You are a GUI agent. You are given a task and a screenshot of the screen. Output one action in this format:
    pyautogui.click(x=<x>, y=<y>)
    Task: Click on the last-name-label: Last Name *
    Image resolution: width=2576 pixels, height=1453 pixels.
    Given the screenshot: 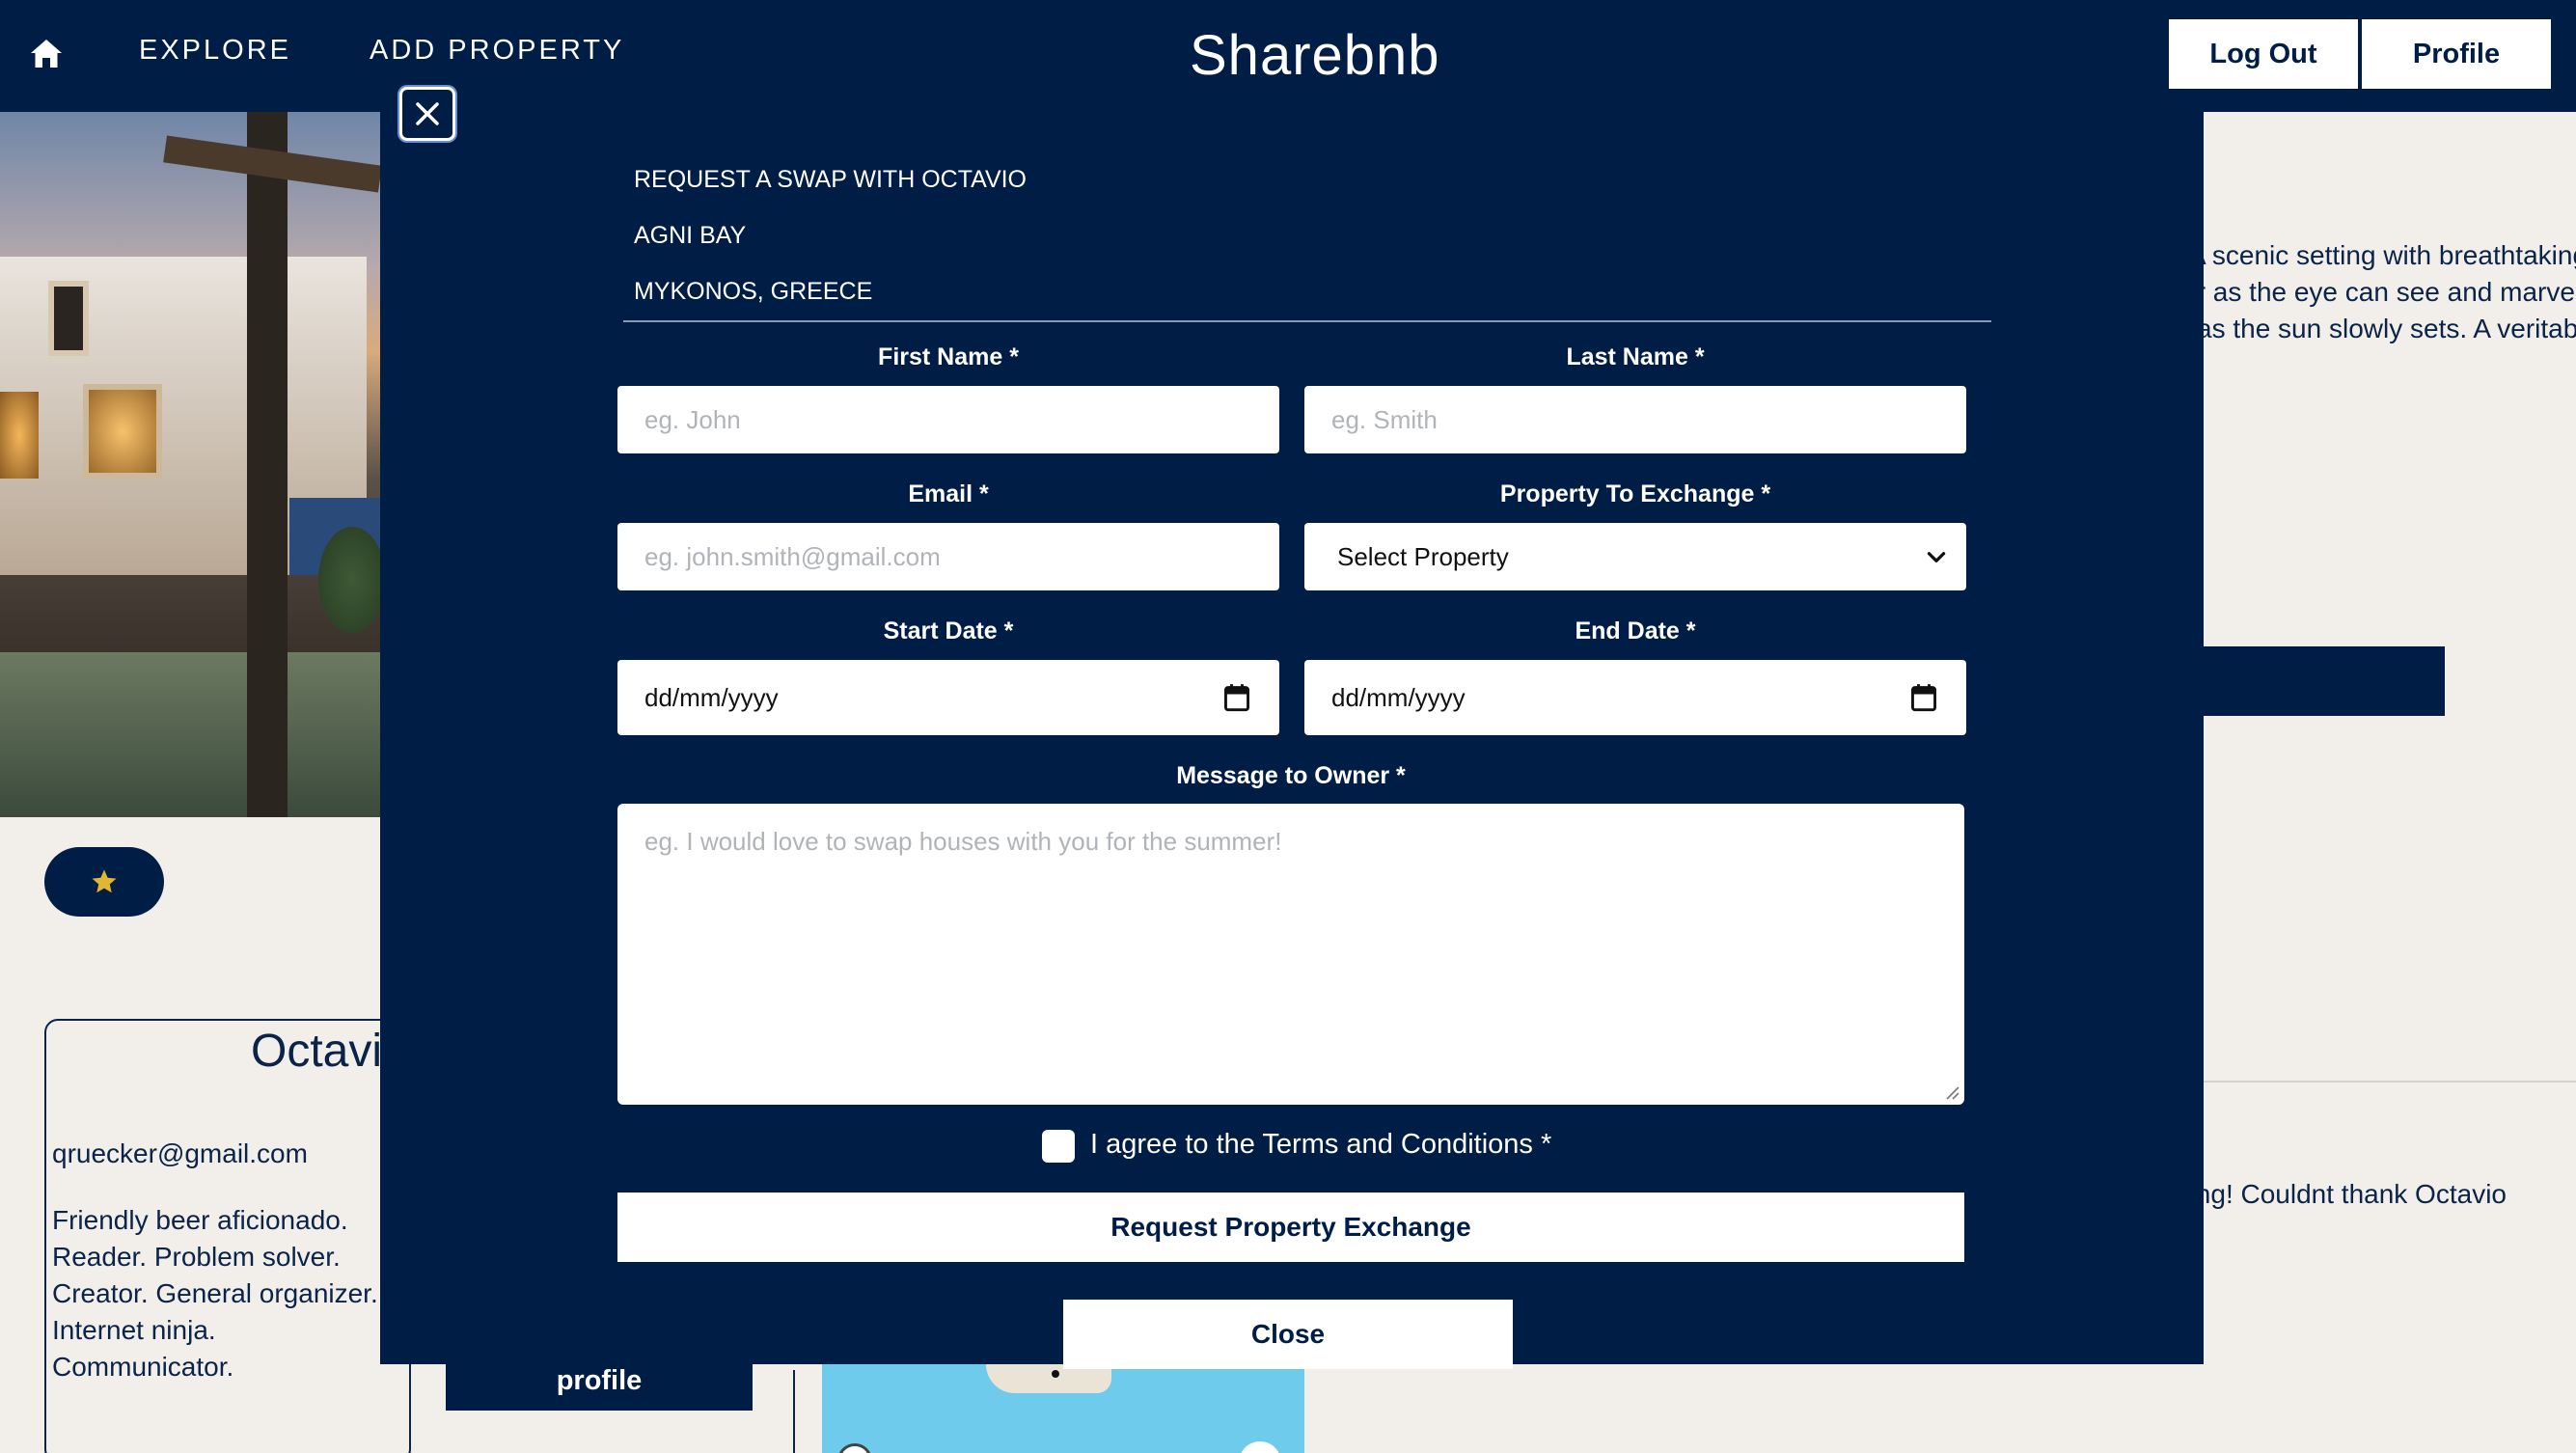 What is the action you would take?
    pyautogui.click(x=1636, y=356)
    